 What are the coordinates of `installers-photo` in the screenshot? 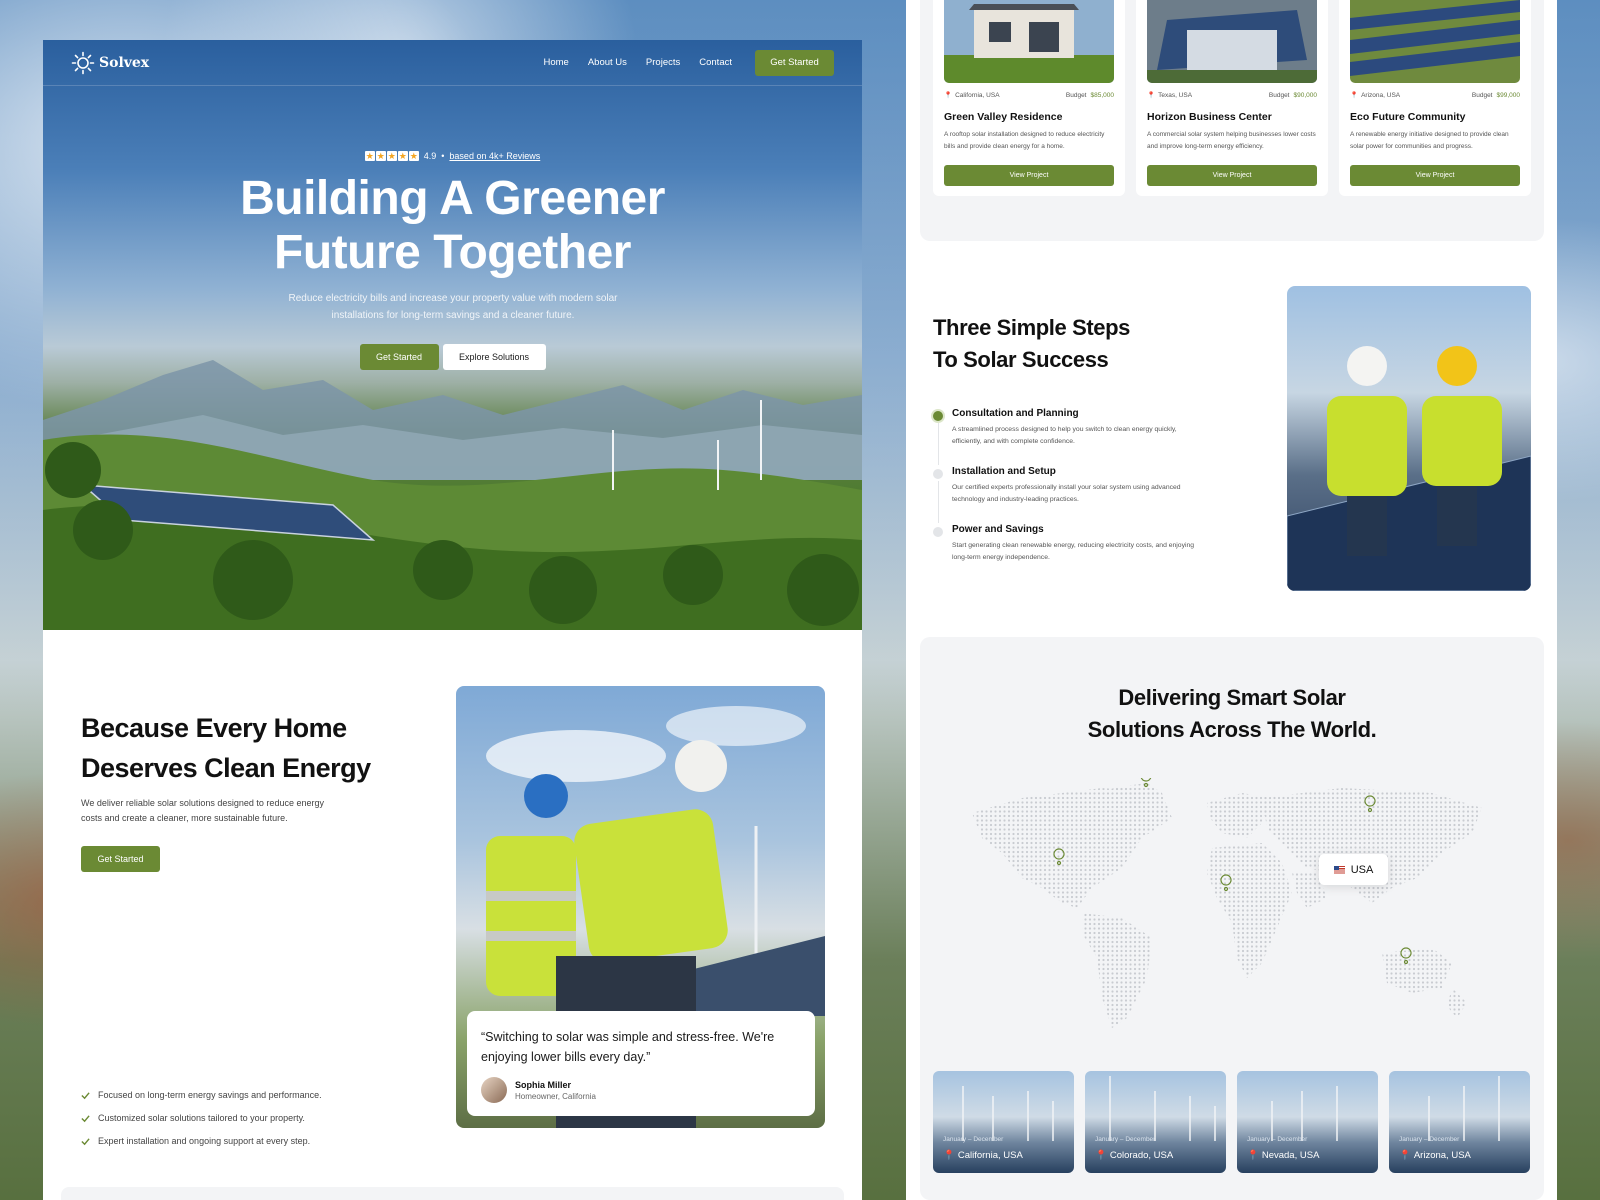 It's located at (1409, 438).